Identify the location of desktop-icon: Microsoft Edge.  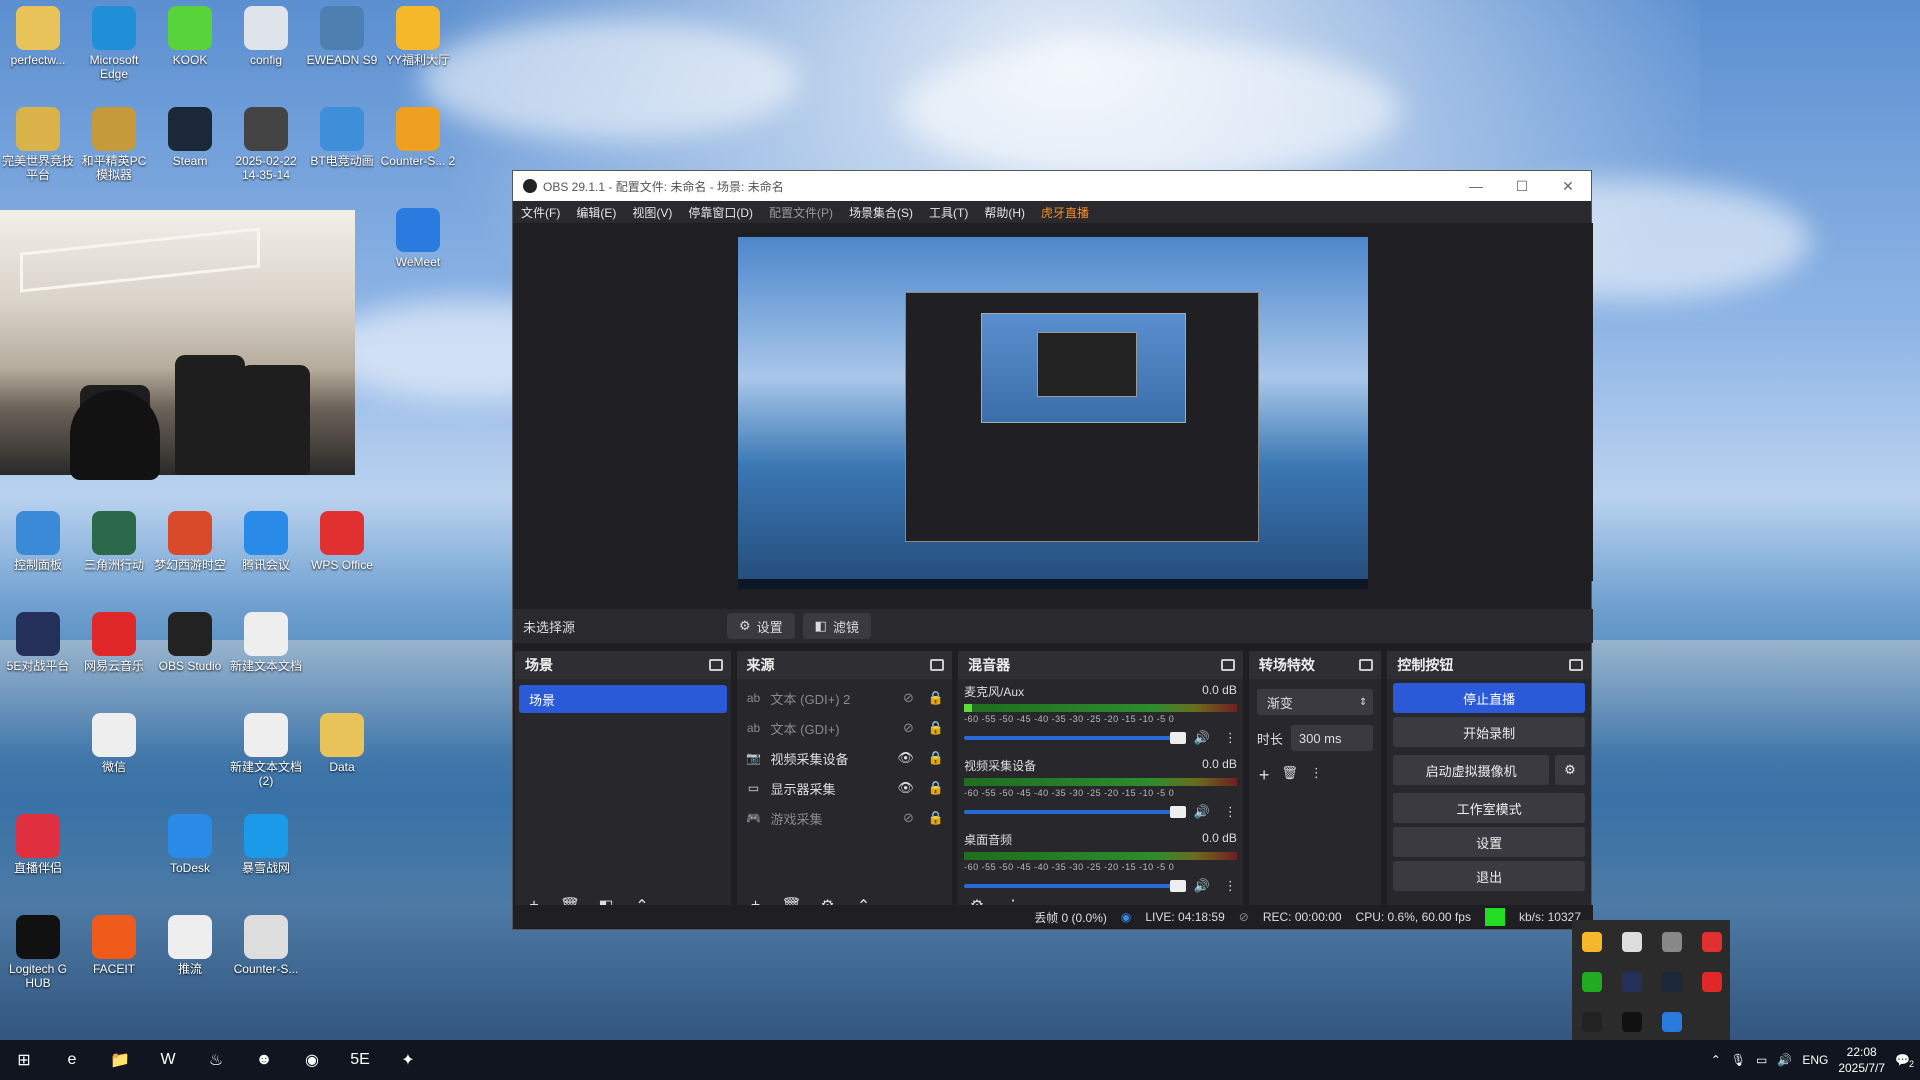
(114, 43).